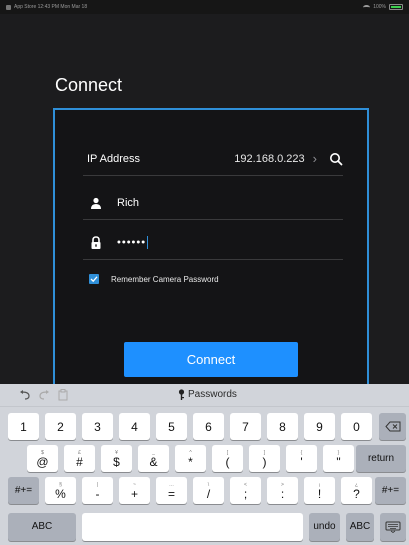 Image resolution: width=409 pixels, height=545 pixels. I want to click on key-7: 7, so click(245, 426).